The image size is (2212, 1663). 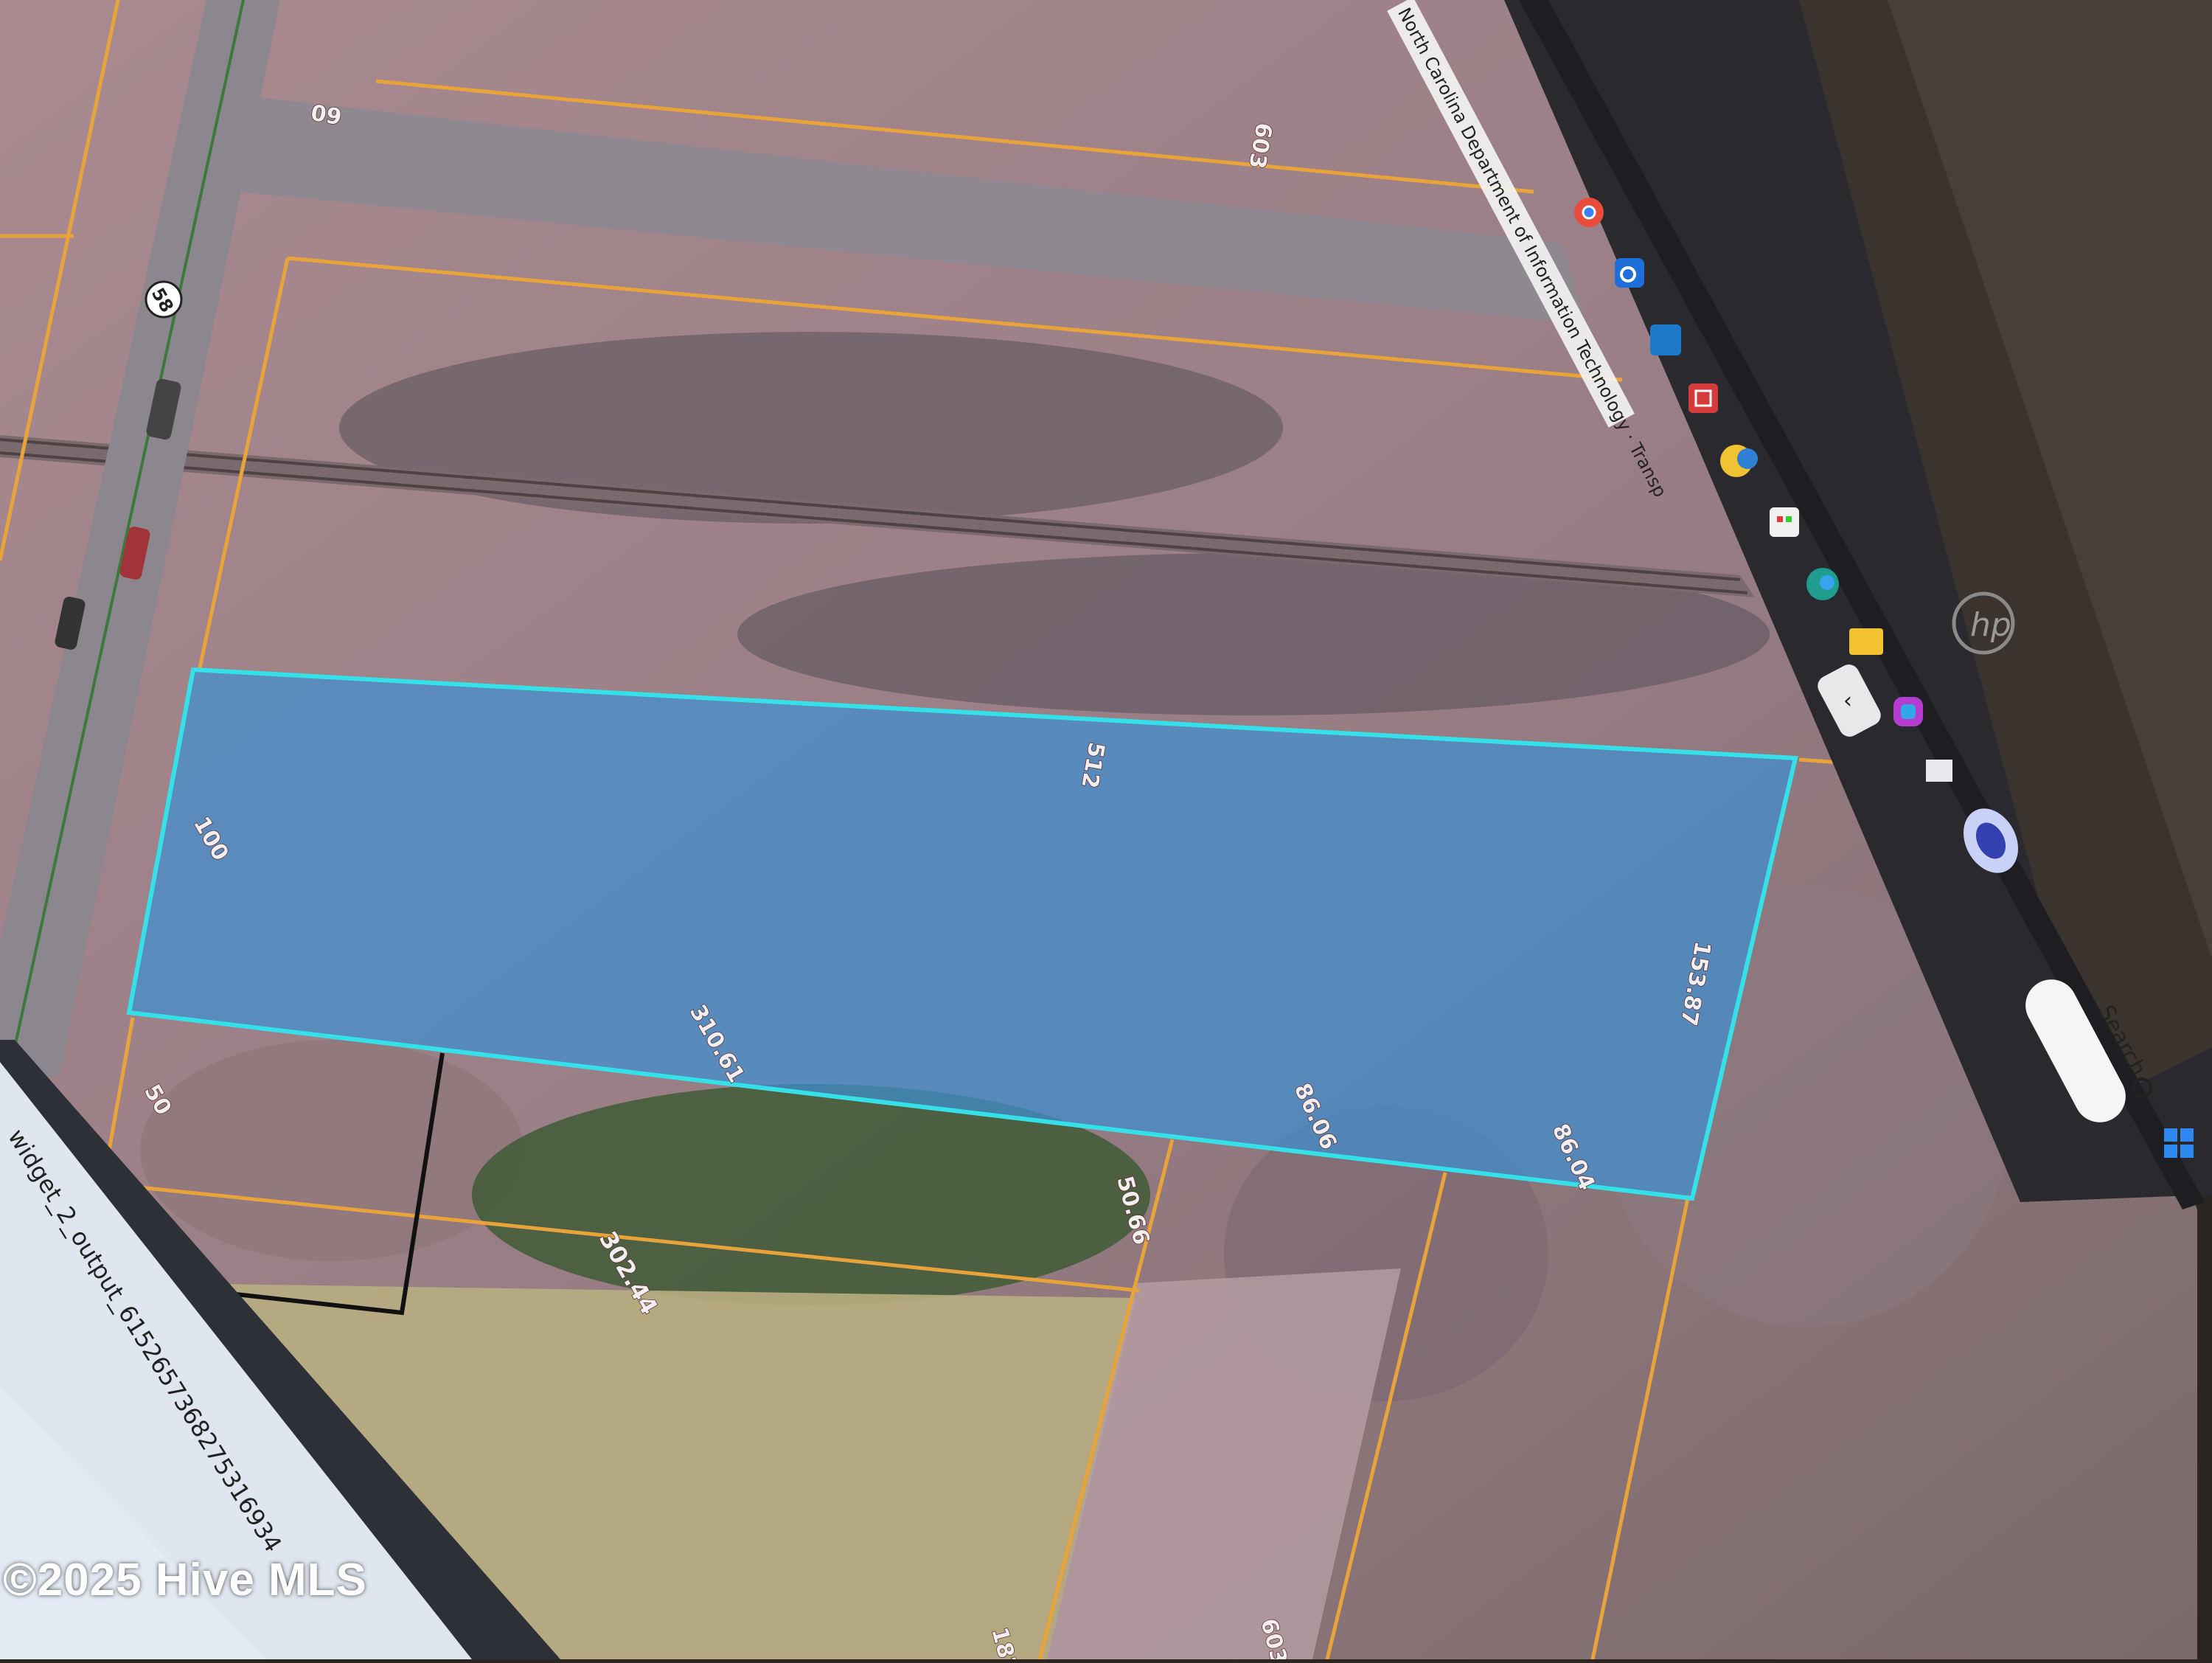 What do you see at coordinates (164, 299) in the screenshot?
I see `route-58-shield: 58` at bounding box center [164, 299].